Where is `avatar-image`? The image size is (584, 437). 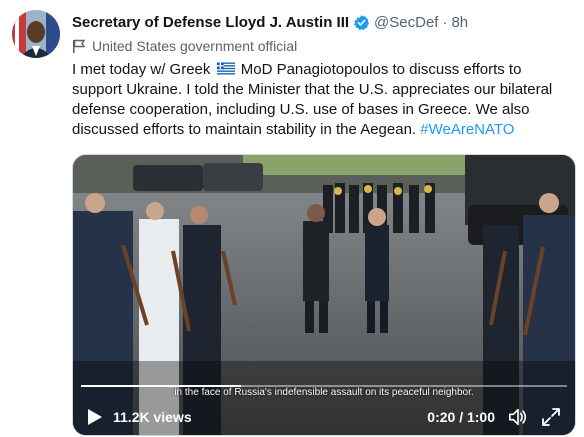
avatar-image is located at coordinates (36, 34).